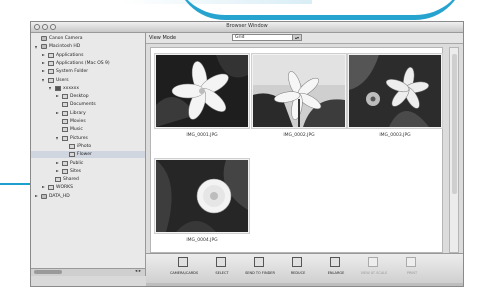 The image size is (480, 287). Describe the element at coordinates (297, 262) in the screenshot. I see `zoom-out-icon` at that location.